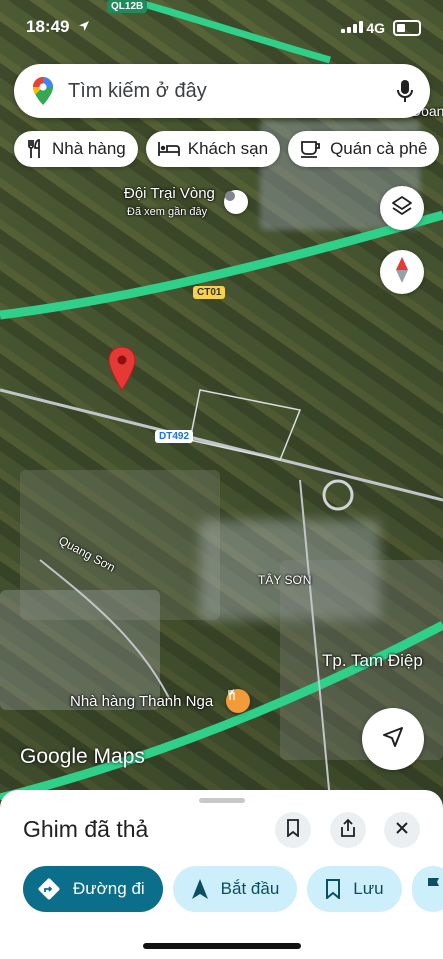  What do you see at coordinates (250, 888) in the screenshot?
I see `start-label: Bắt đầu` at bounding box center [250, 888].